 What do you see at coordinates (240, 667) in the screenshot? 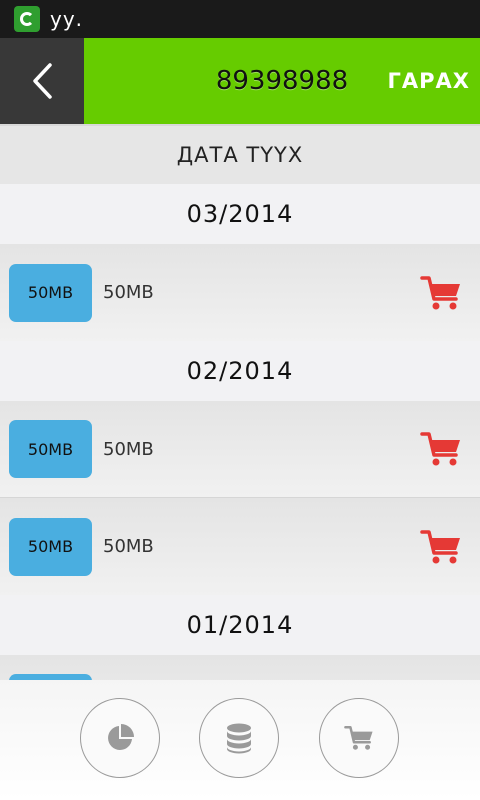
I see `list-item` at bounding box center [240, 667].